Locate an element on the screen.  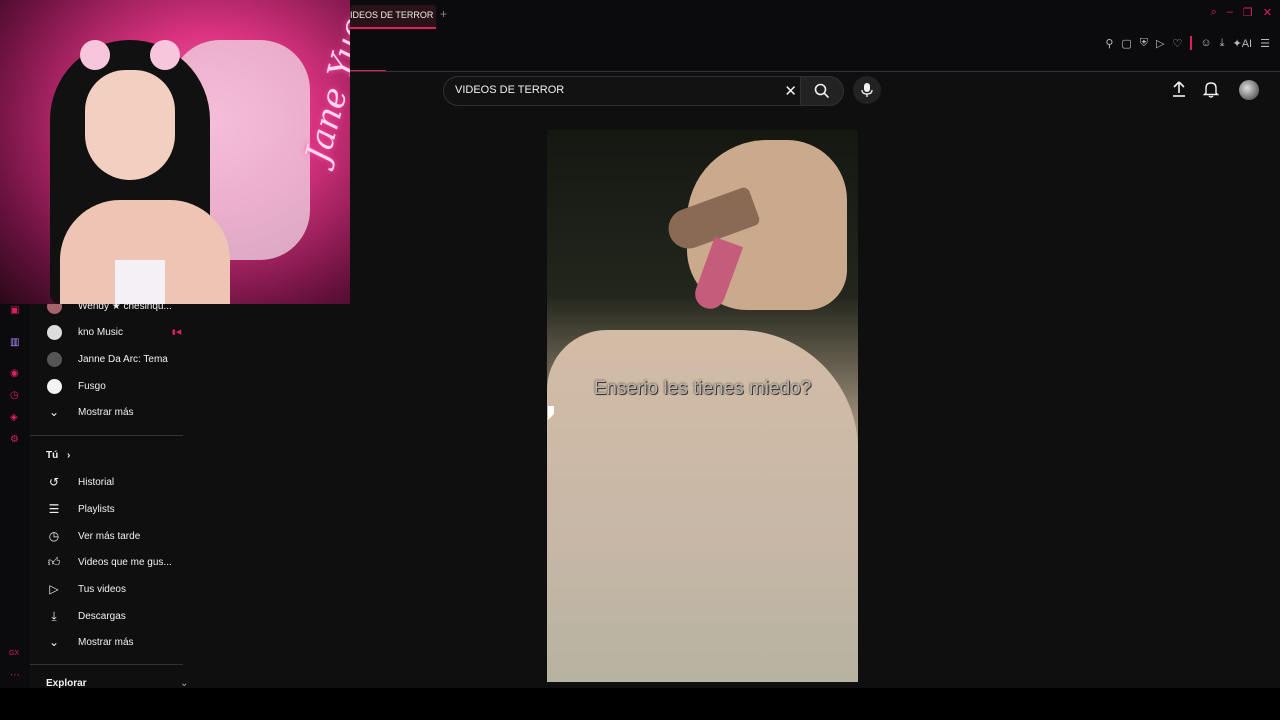
subscription-label: kno Music is located at coordinates (101, 332).